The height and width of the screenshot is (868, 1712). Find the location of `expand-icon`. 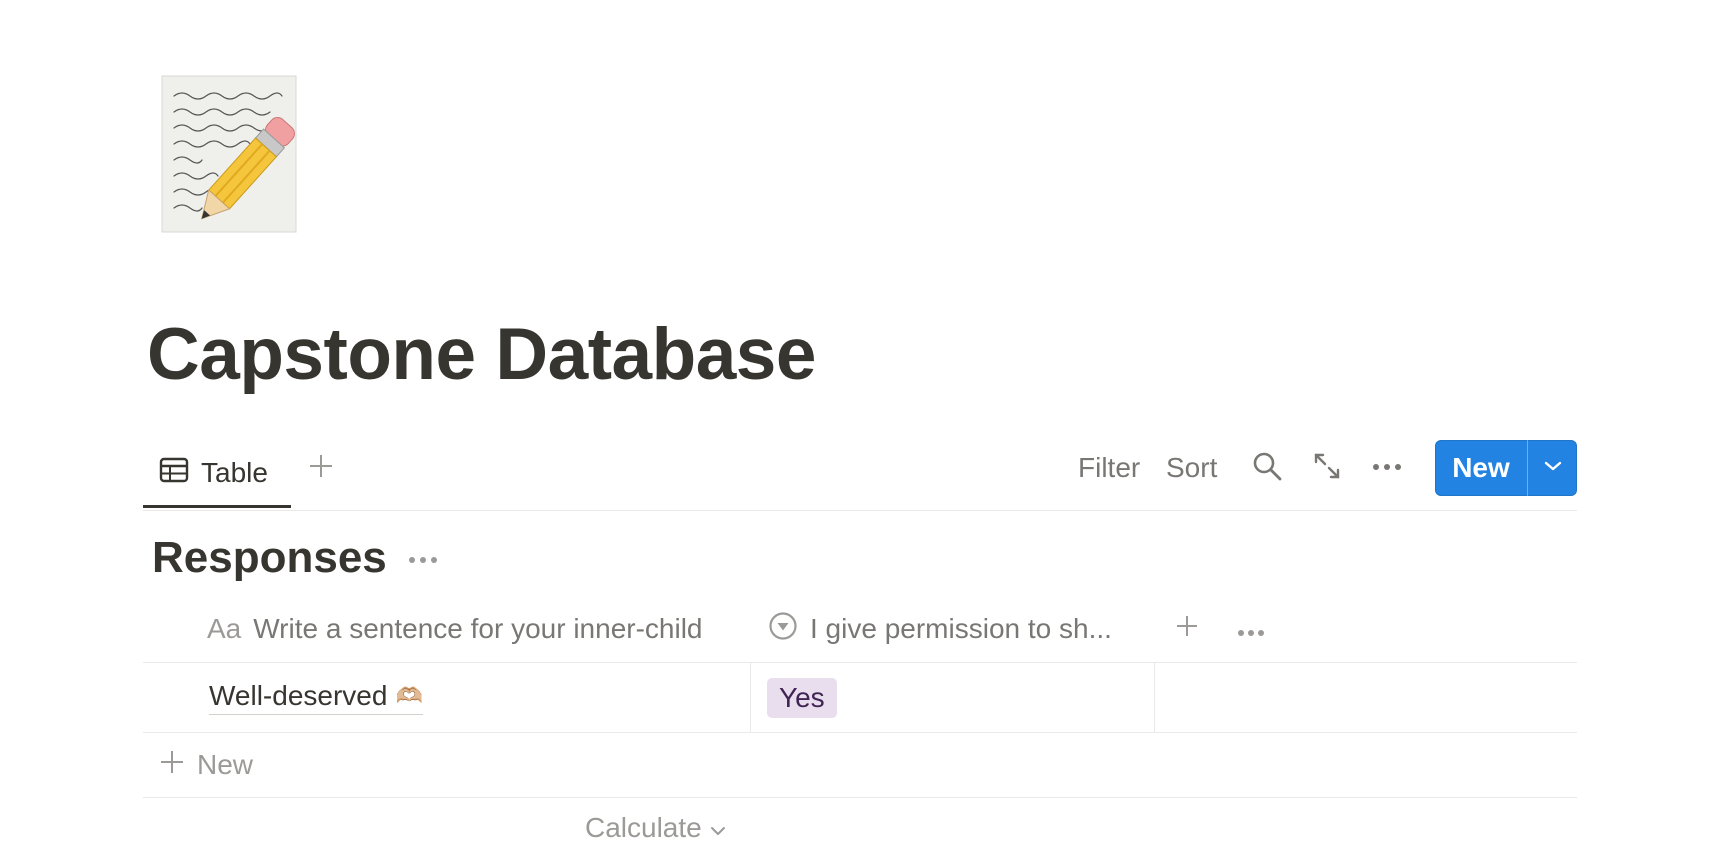

expand-icon is located at coordinates (1327, 468).